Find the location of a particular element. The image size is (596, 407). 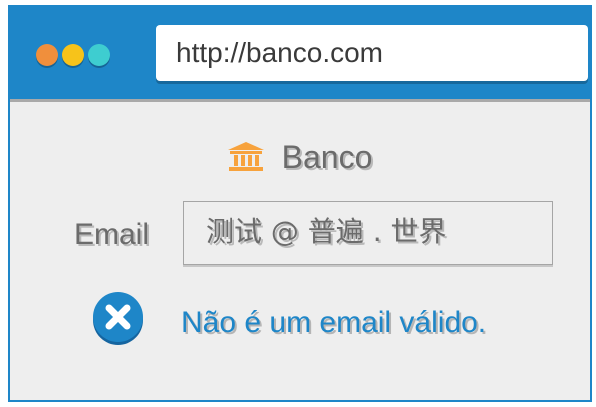

brand-header: Banco is located at coordinates (300, 157).